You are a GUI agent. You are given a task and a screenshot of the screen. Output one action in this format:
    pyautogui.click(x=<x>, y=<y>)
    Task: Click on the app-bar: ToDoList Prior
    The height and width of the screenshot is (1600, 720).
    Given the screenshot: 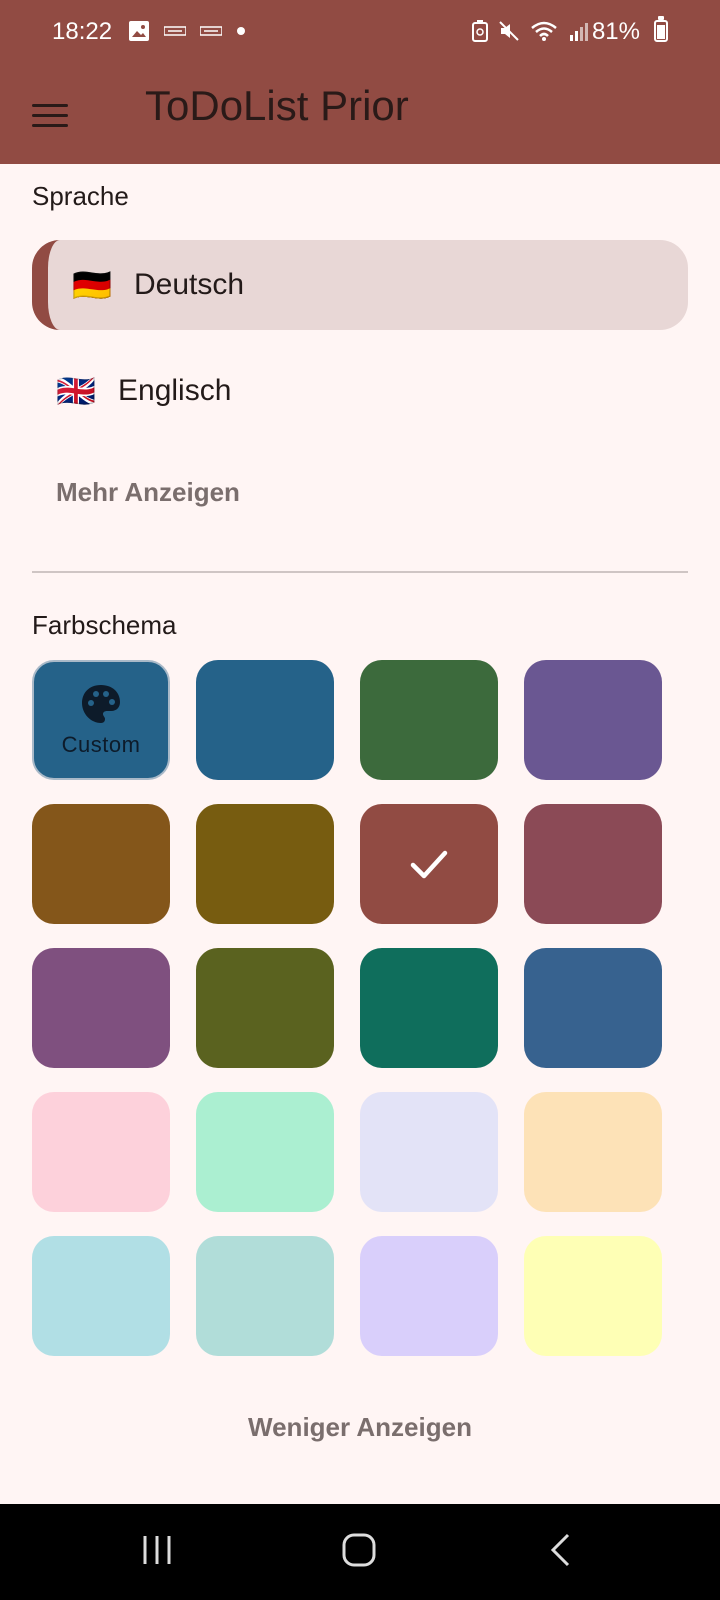 What is the action you would take?
    pyautogui.click(x=360, y=114)
    